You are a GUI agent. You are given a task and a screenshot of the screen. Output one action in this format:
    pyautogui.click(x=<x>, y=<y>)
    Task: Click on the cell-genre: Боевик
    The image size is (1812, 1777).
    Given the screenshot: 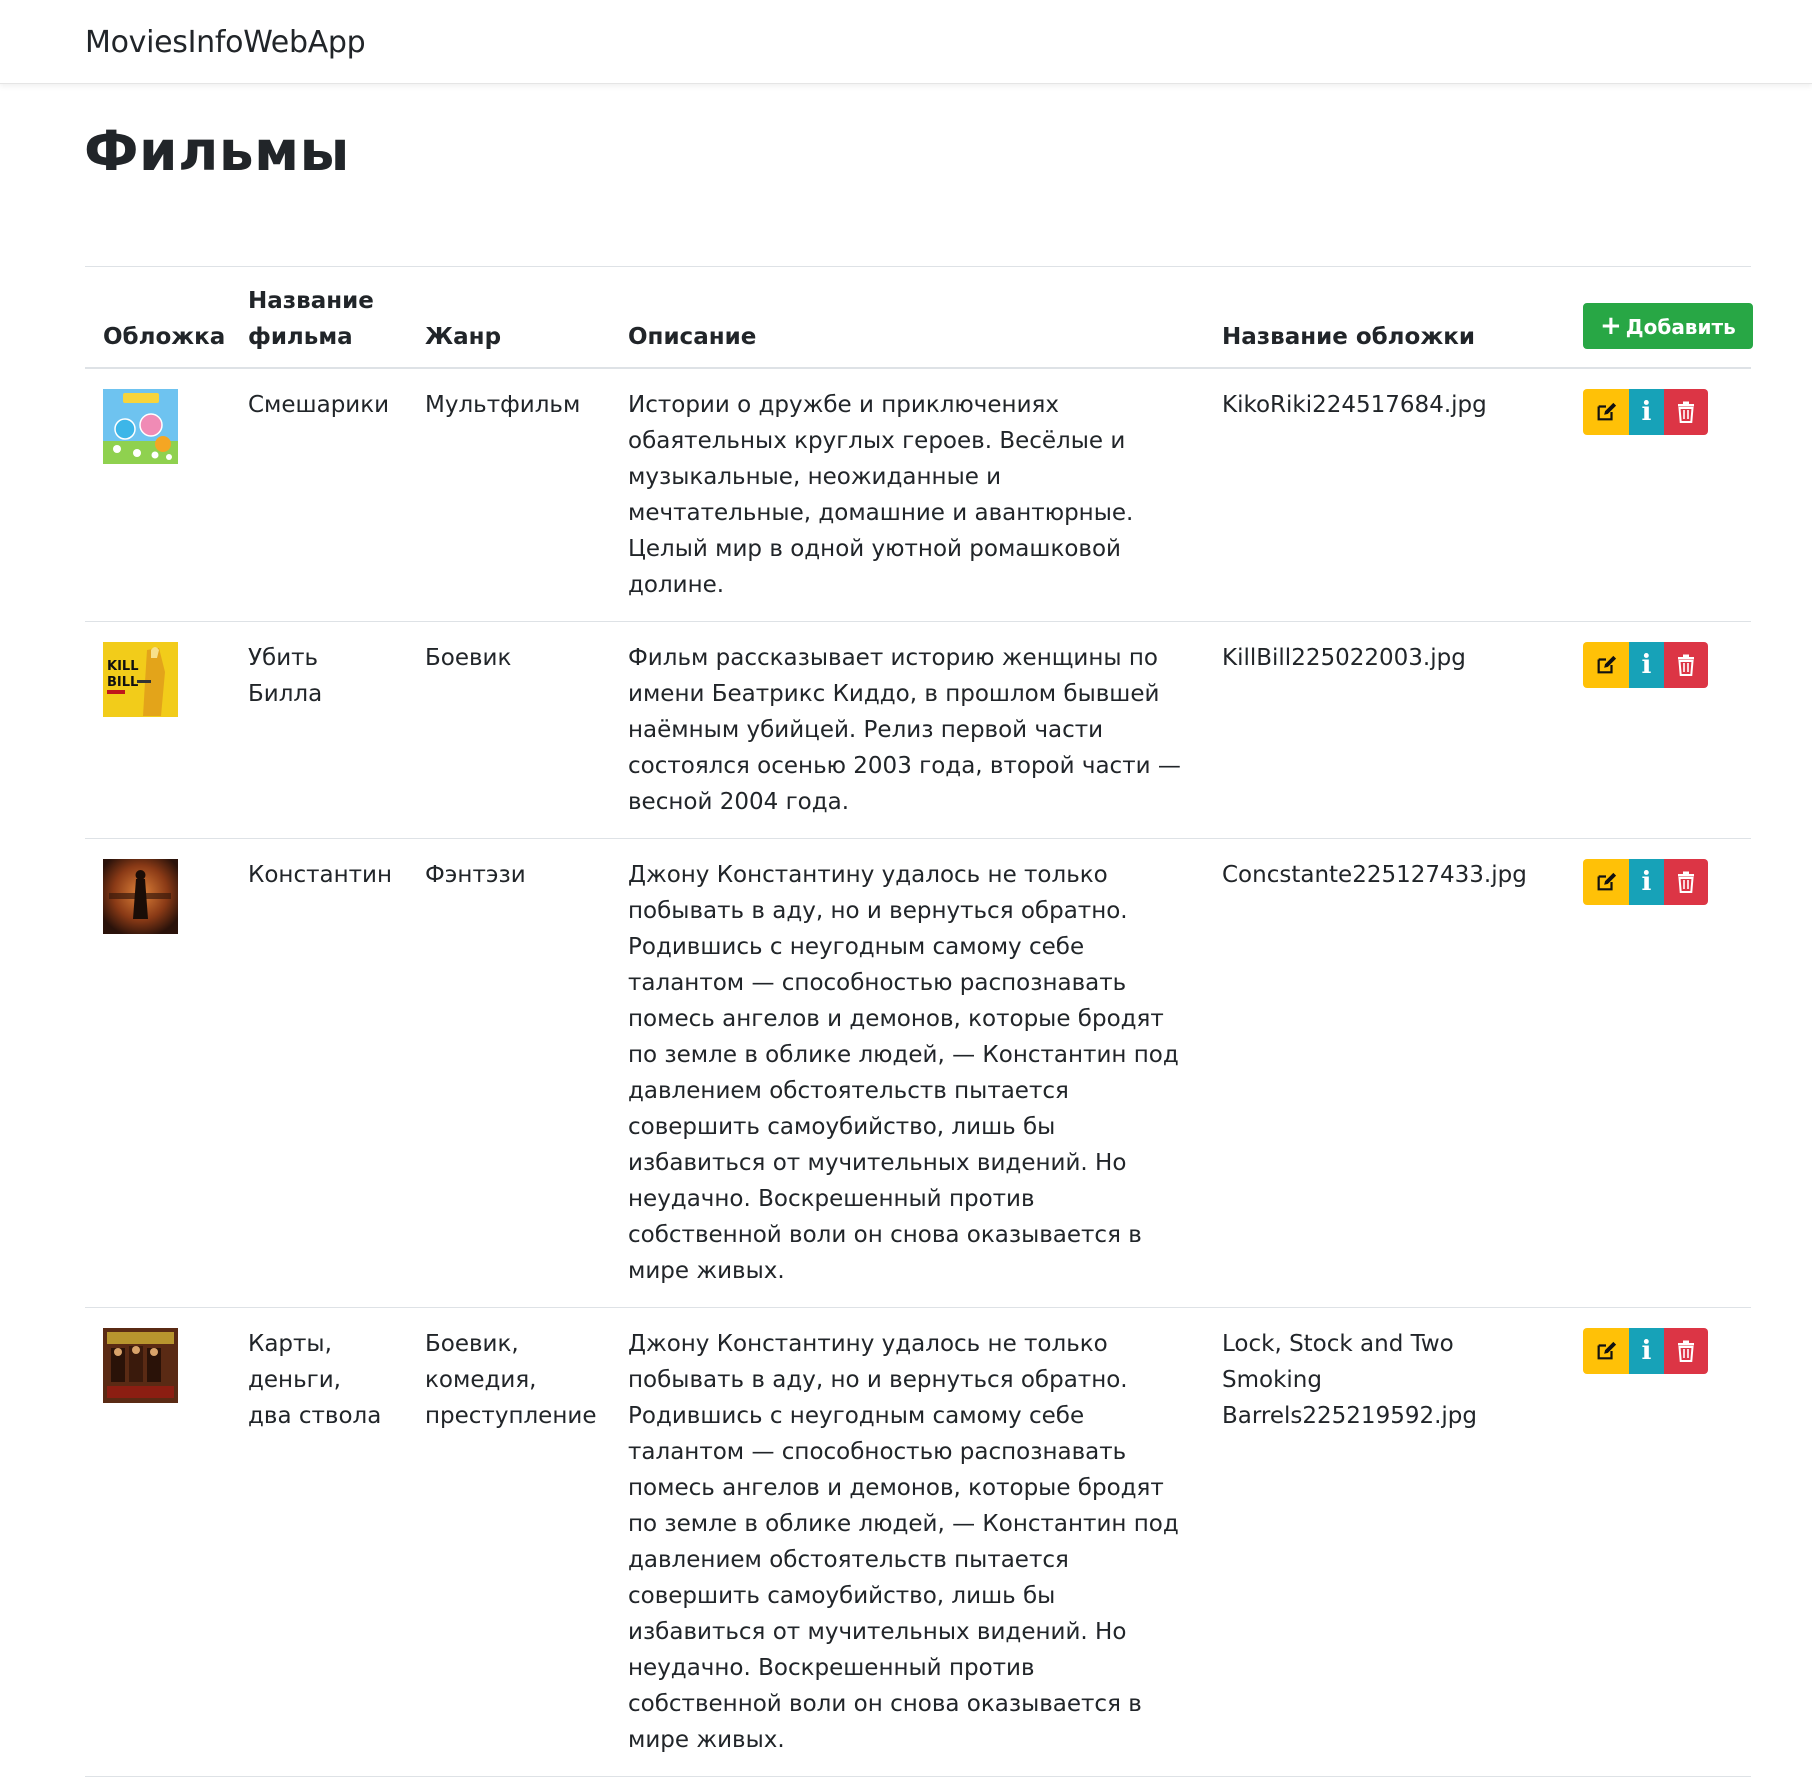 What is the action you would take?
    pyautogui.click(x=508, y=730)
    